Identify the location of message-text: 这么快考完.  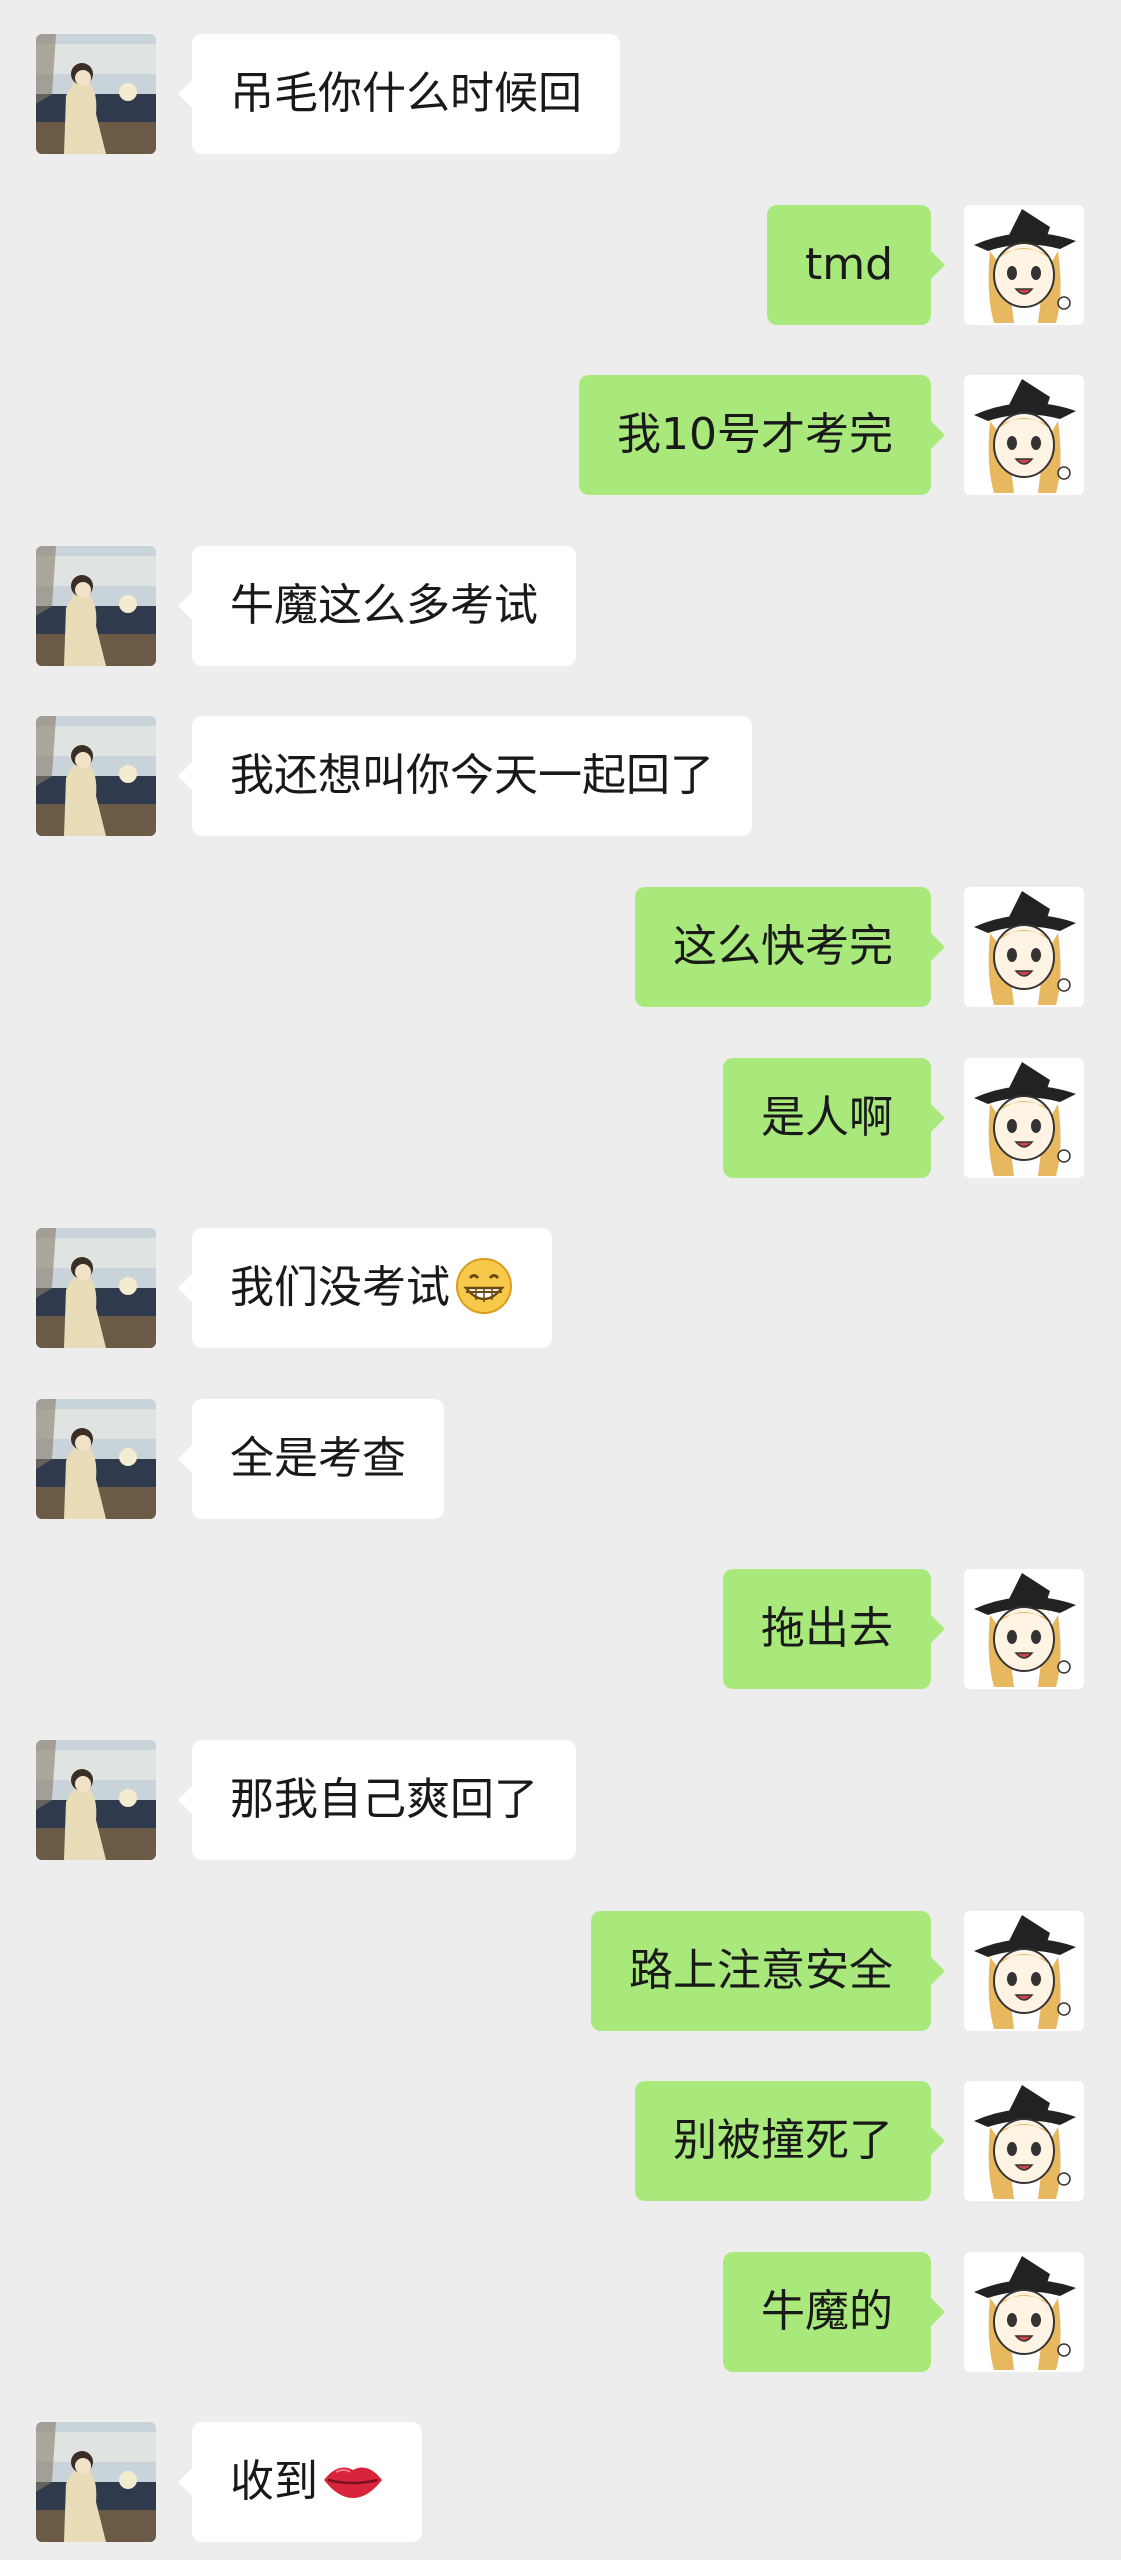
(783, 946).